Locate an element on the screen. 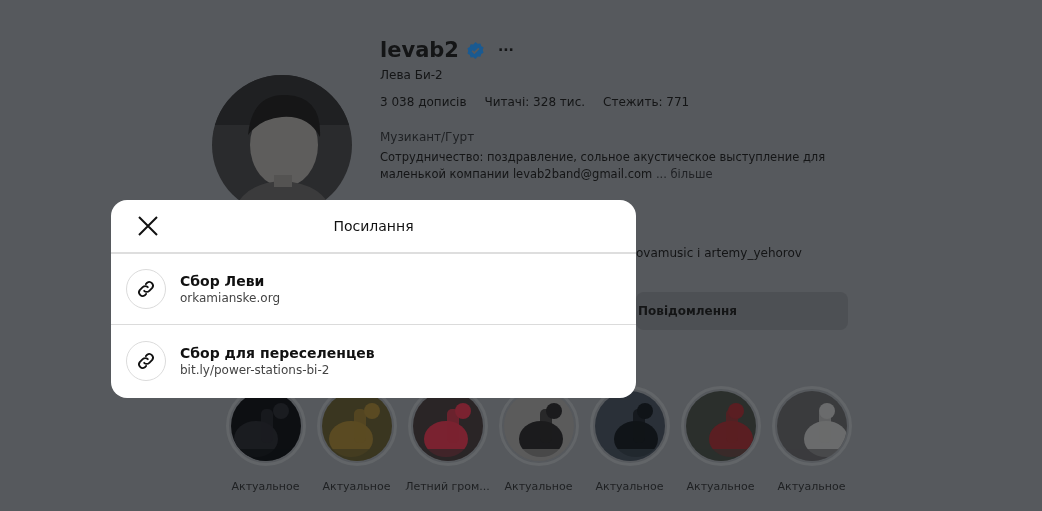 This screenshot has width=1042, height=511. link-url: bit.ly/power-stations-bi-2 is located at coordinates (277, 369).